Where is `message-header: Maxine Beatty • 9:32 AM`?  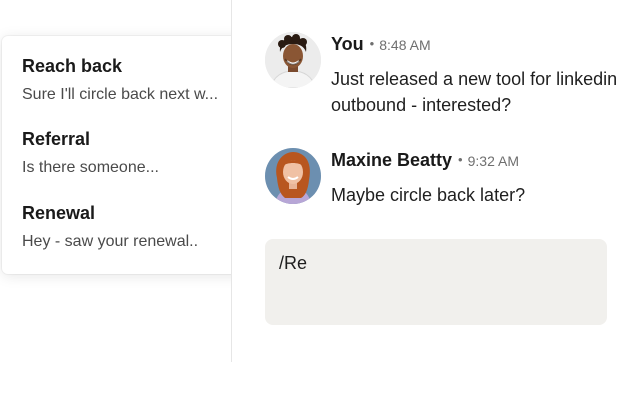 message-header: Maxine Beatty • 9:32 AM is located at coordinates (425, 160).